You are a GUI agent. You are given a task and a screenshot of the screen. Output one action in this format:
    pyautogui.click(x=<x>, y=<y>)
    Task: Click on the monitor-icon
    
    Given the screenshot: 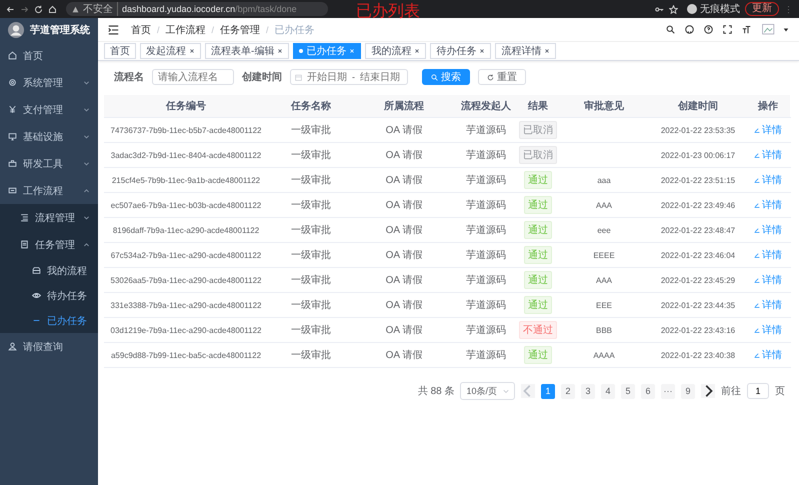 What is the action you would take?
    pyautogui.click(x=12, y=136)
    